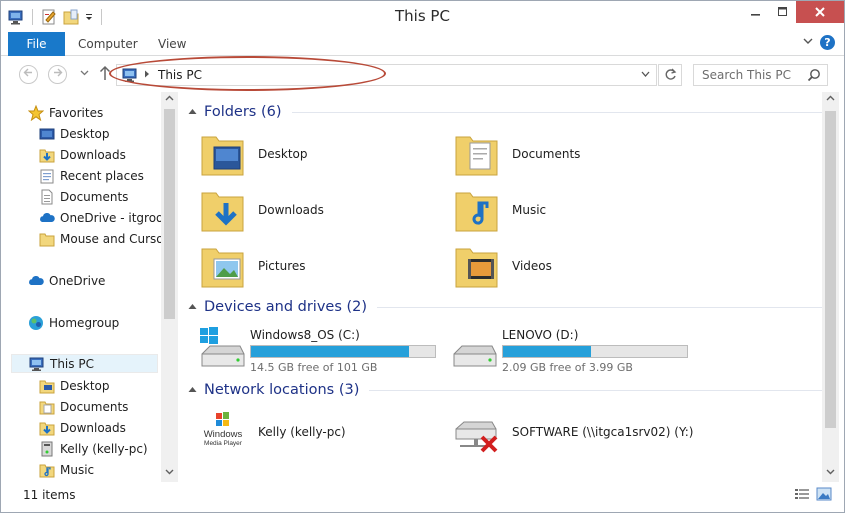 This screenshot has height=513, width=845. Describe the element at coordinates (66, 469) in the screenshot. I see `nav-item-music: Music` at that location.